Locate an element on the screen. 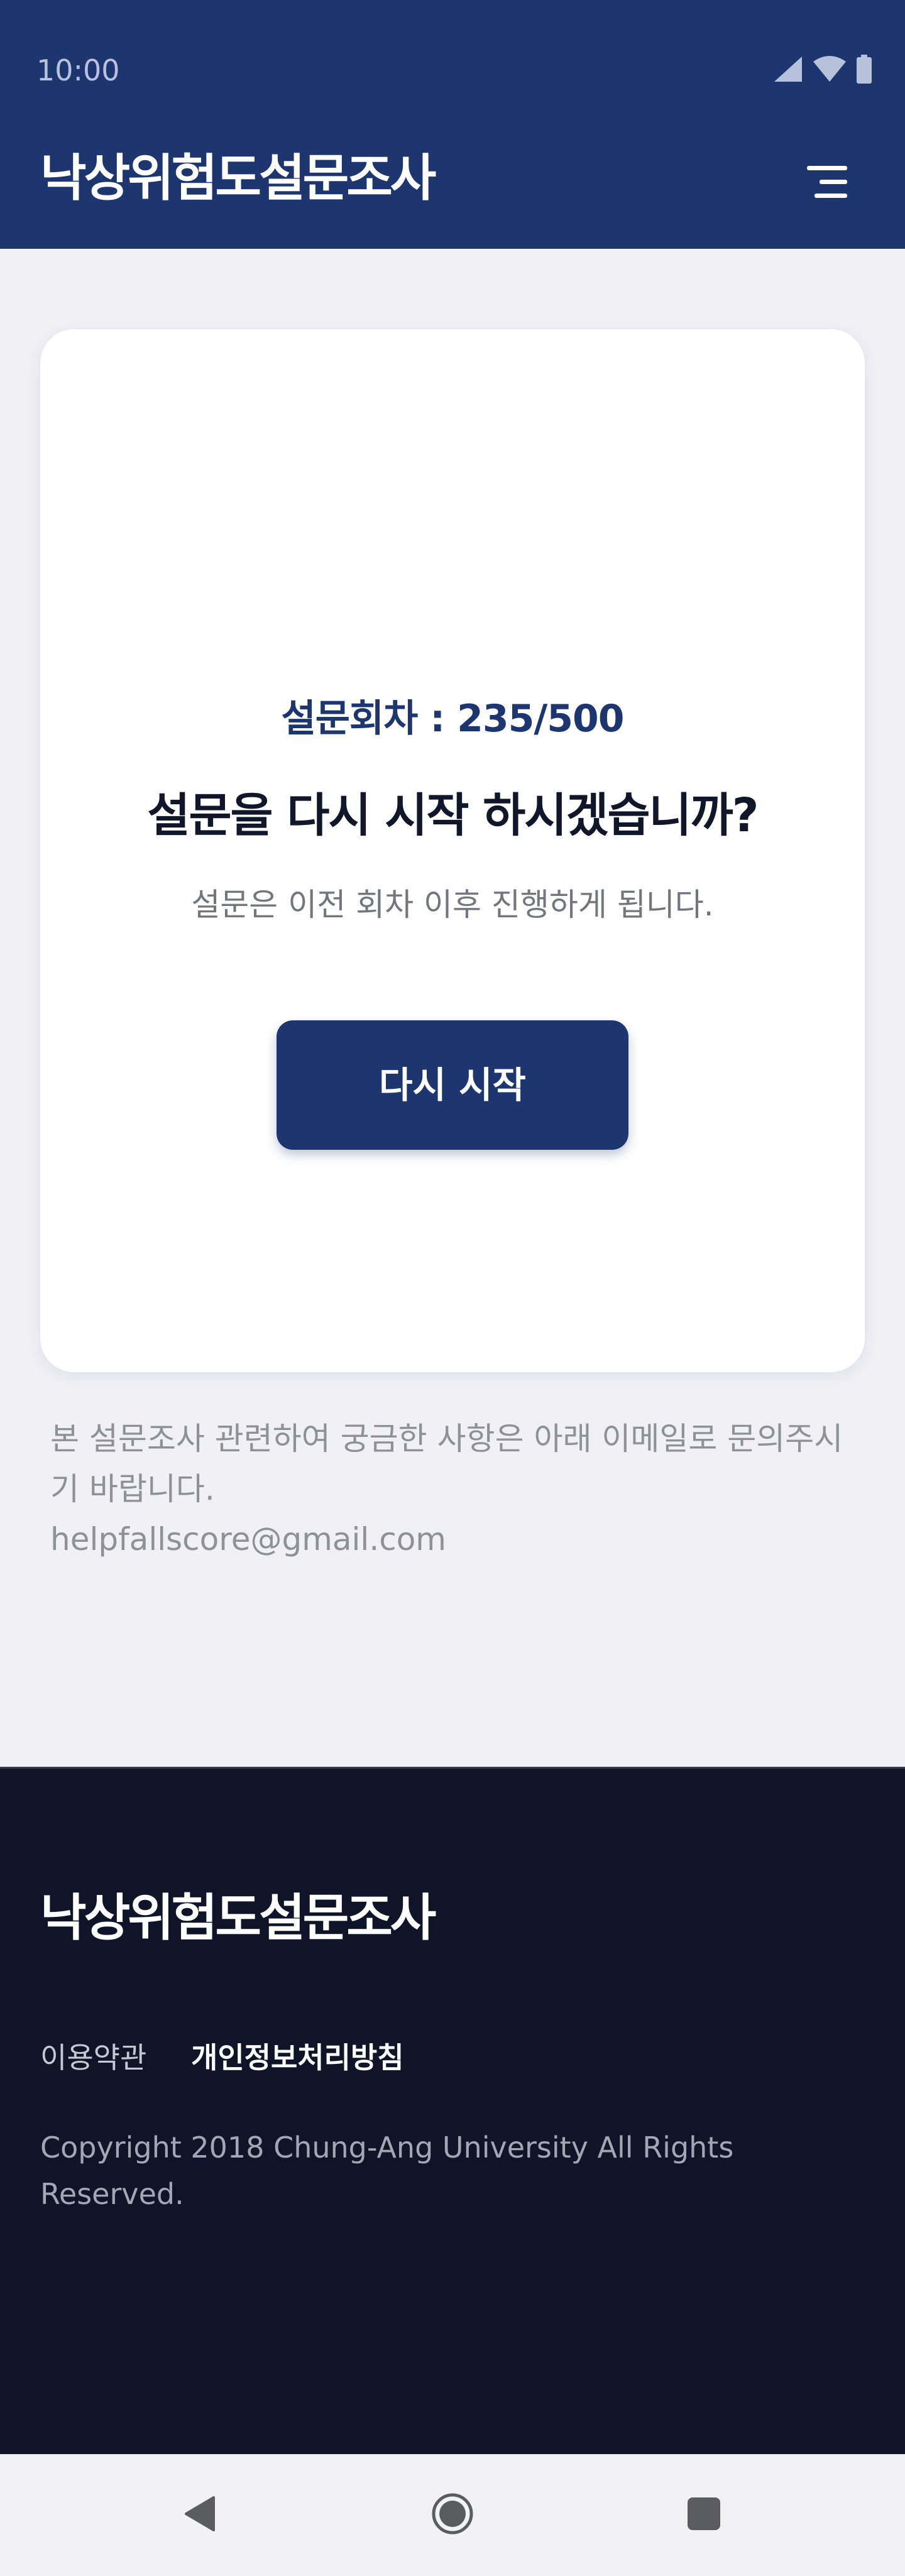  footer-title: 낙상위험도설문조사 is located at coordinates (238, 1918).